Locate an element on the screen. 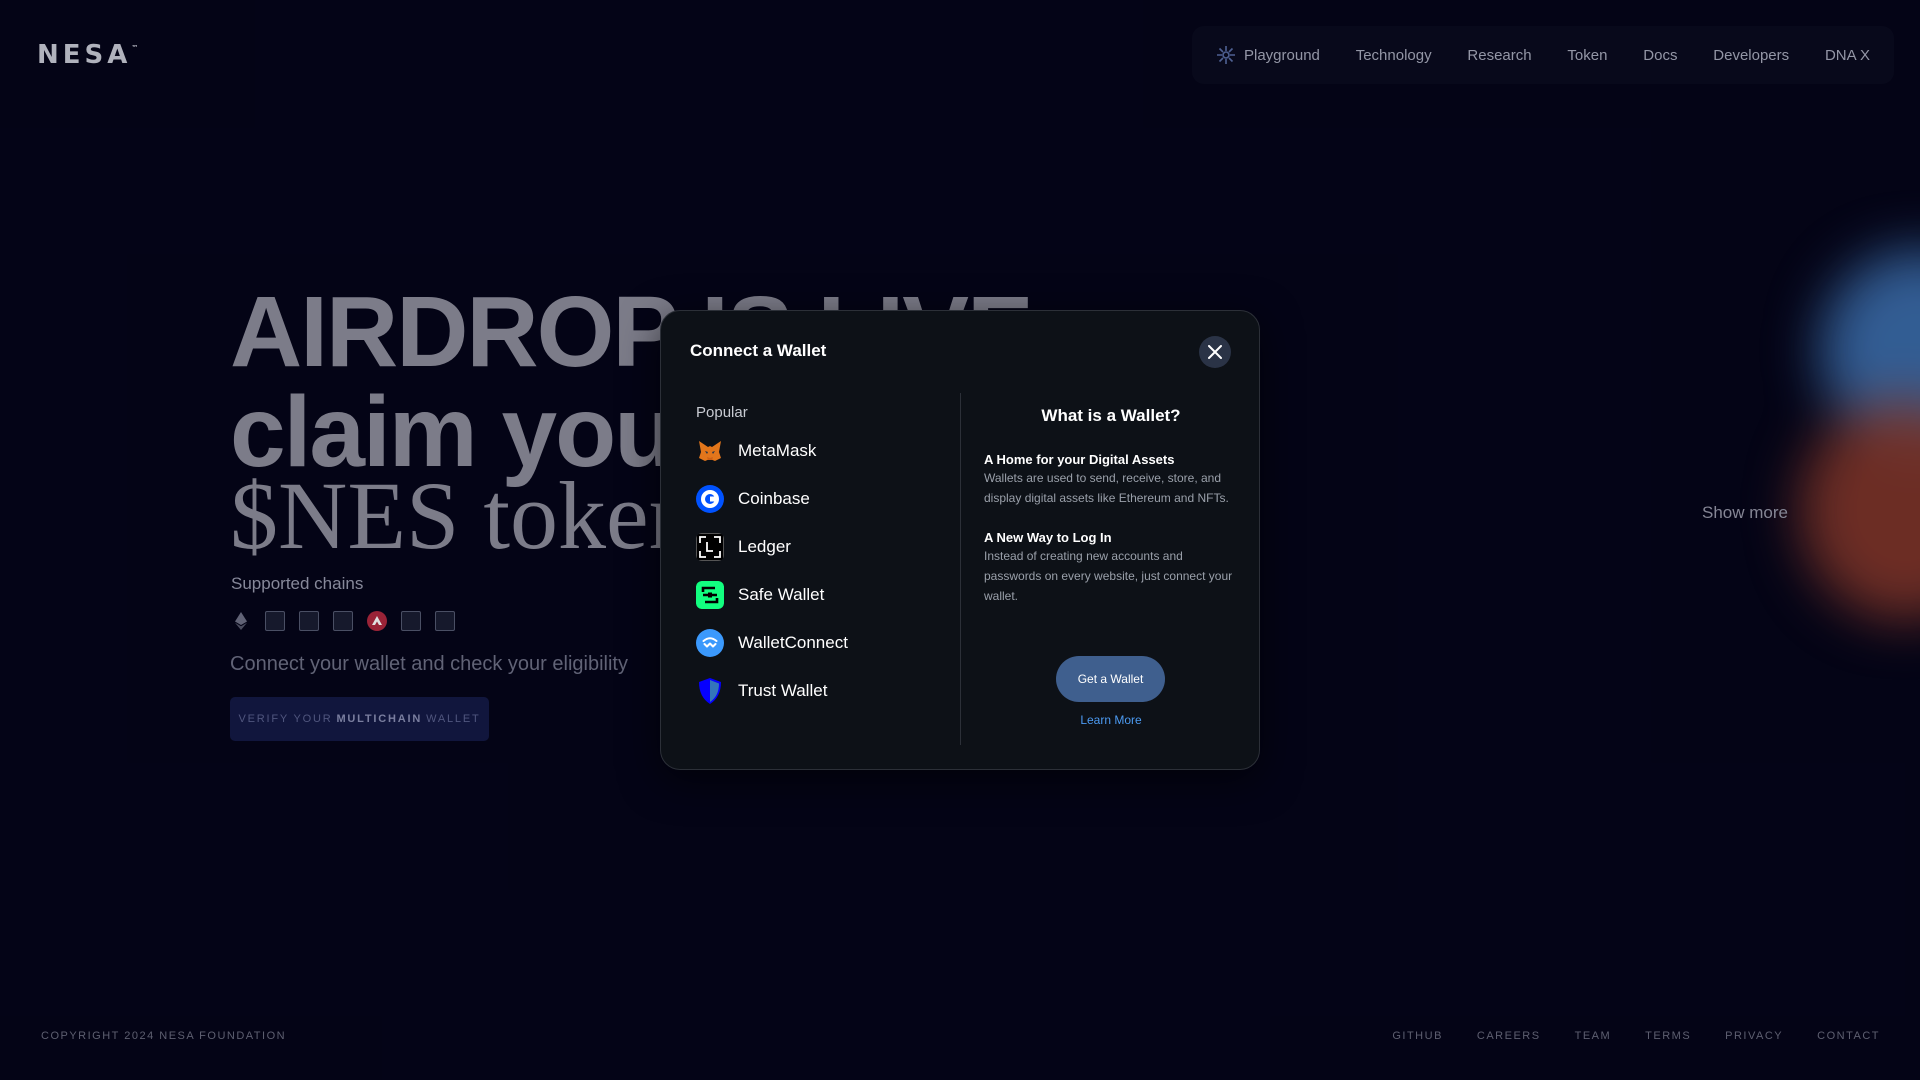  safe-wallet-icon is located at coordinates (710, 595).